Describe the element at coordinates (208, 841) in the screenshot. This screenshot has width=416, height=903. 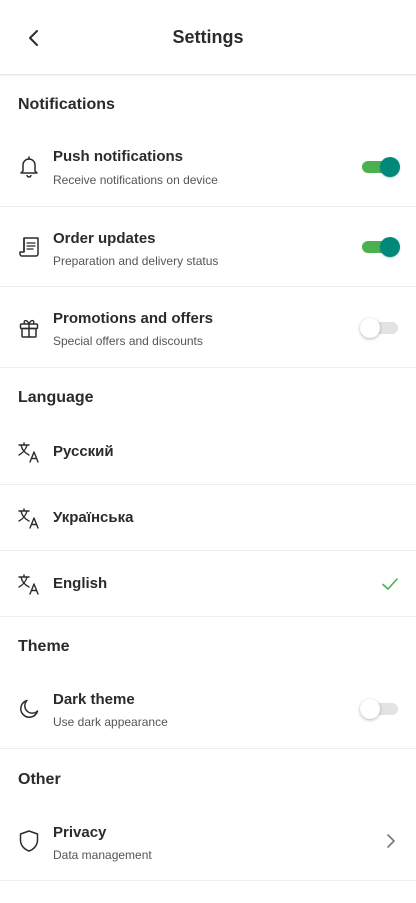
I see `setting-row-privacy: Privacy Data management` at that location.